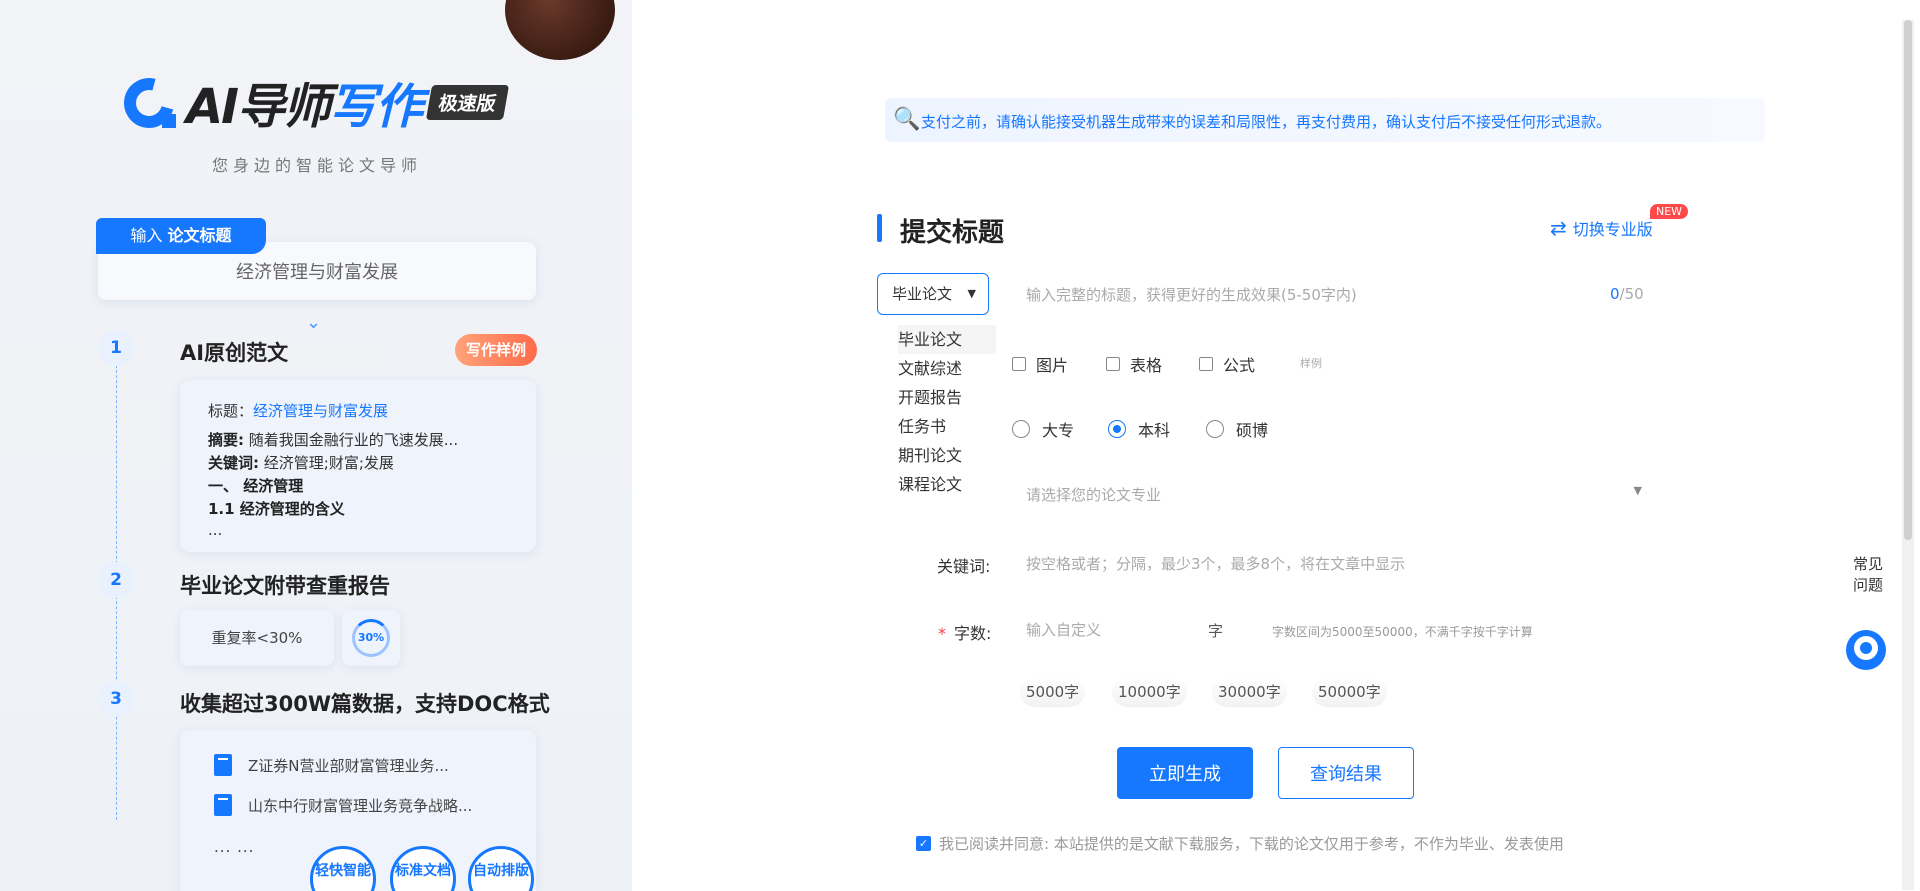 This screenshot has height=891, width=1920. What do you see at coordinates (149, 103) in the screenshot?
I see `logo-mark-icon` at bounding box center [149, 103].